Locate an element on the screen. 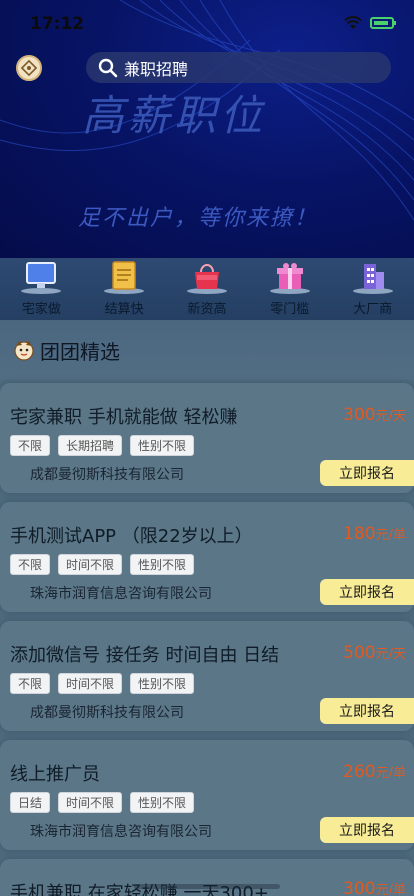 This screenshot has width=414, height=896. category-item-big-company: 大厂商 is located at coordinates (373, 287).